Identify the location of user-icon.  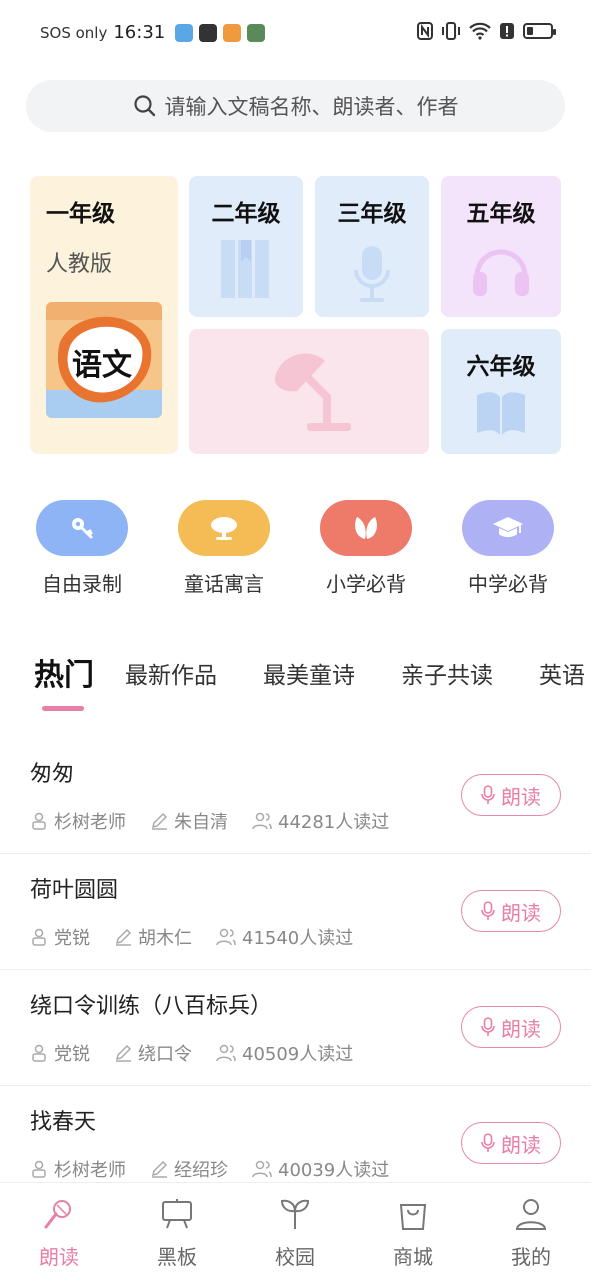
(531, 1214).